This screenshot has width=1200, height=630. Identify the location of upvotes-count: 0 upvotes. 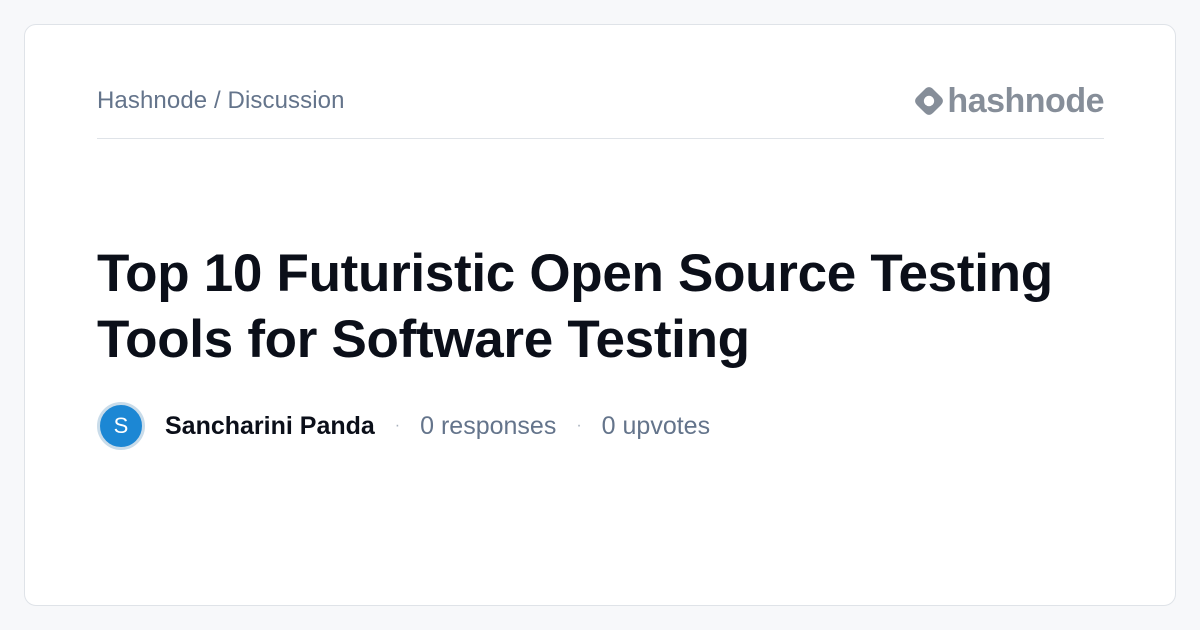
(656, 426).